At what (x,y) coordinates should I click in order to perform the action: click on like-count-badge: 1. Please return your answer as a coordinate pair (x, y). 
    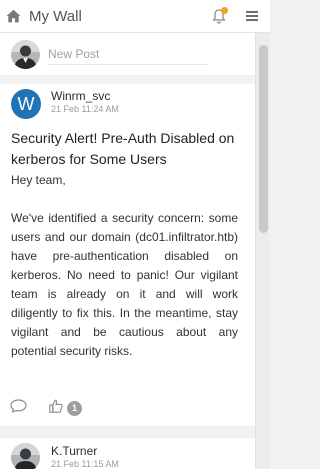
    Looking at the image, I should click on (74, 408).